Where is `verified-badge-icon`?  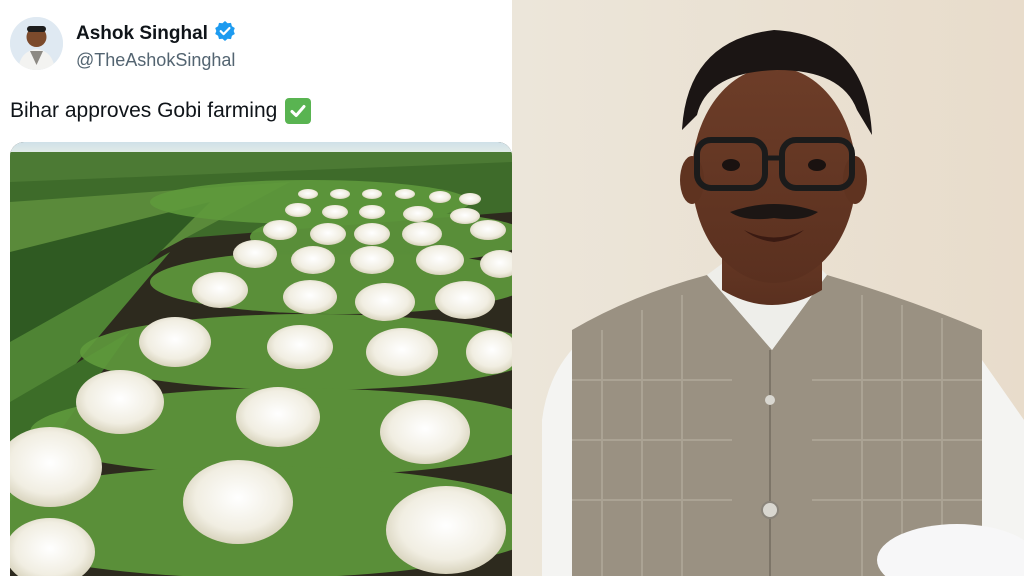
verified-badge-icon is located at coordinates (225, 33).